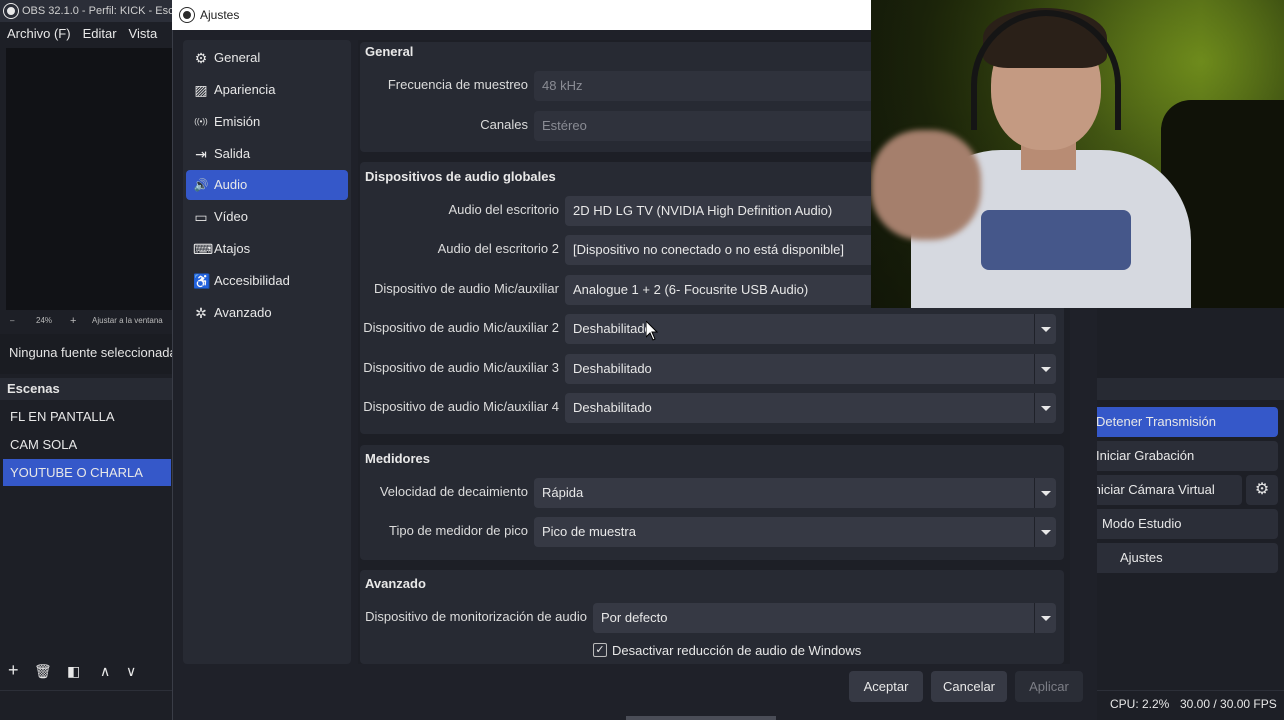 The height and width of the screenshot is (720, 1284). Describe the element at coordinates (13, 670) in the screenshot. I see `add-scene-icon: +` at that location.